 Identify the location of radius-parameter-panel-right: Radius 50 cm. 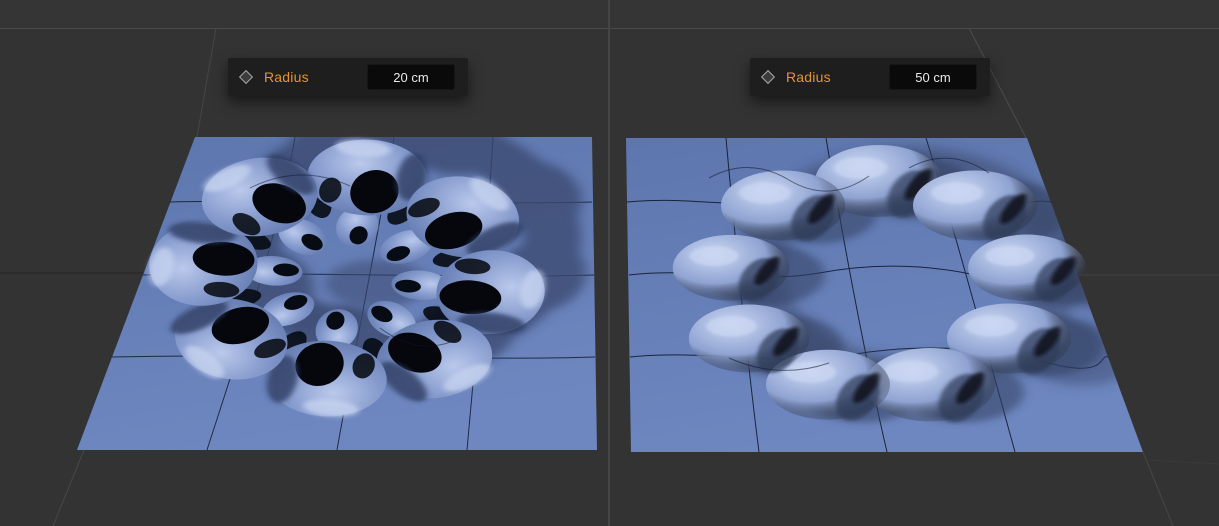
(870, 77).